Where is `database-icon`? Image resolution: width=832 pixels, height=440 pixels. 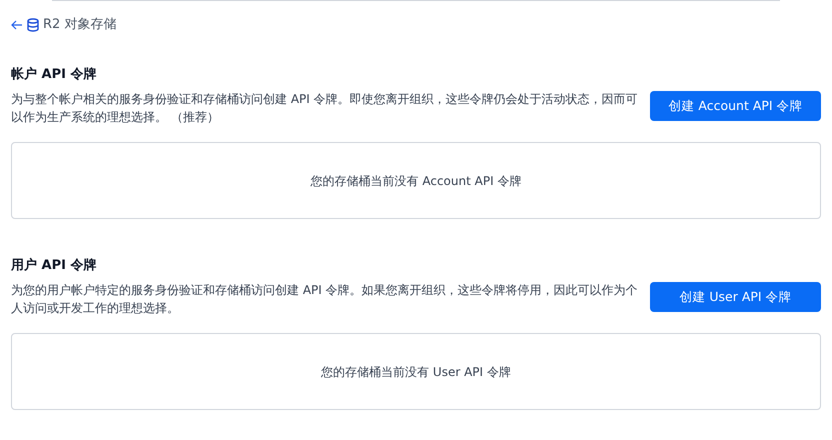
database-icon is located at coordinates (33, 25).